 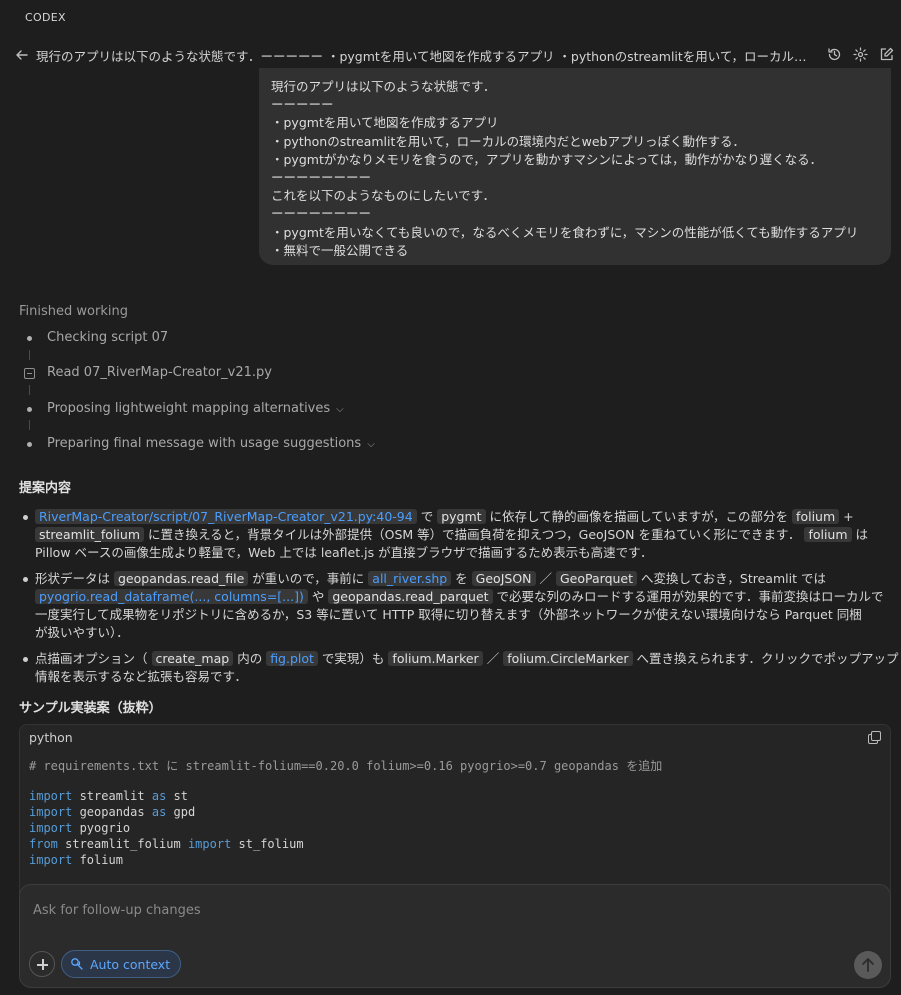 What do you see at coordinates (860, 54) in the screenshot?
I see `gear-icon` at bounding box center [860, 54].